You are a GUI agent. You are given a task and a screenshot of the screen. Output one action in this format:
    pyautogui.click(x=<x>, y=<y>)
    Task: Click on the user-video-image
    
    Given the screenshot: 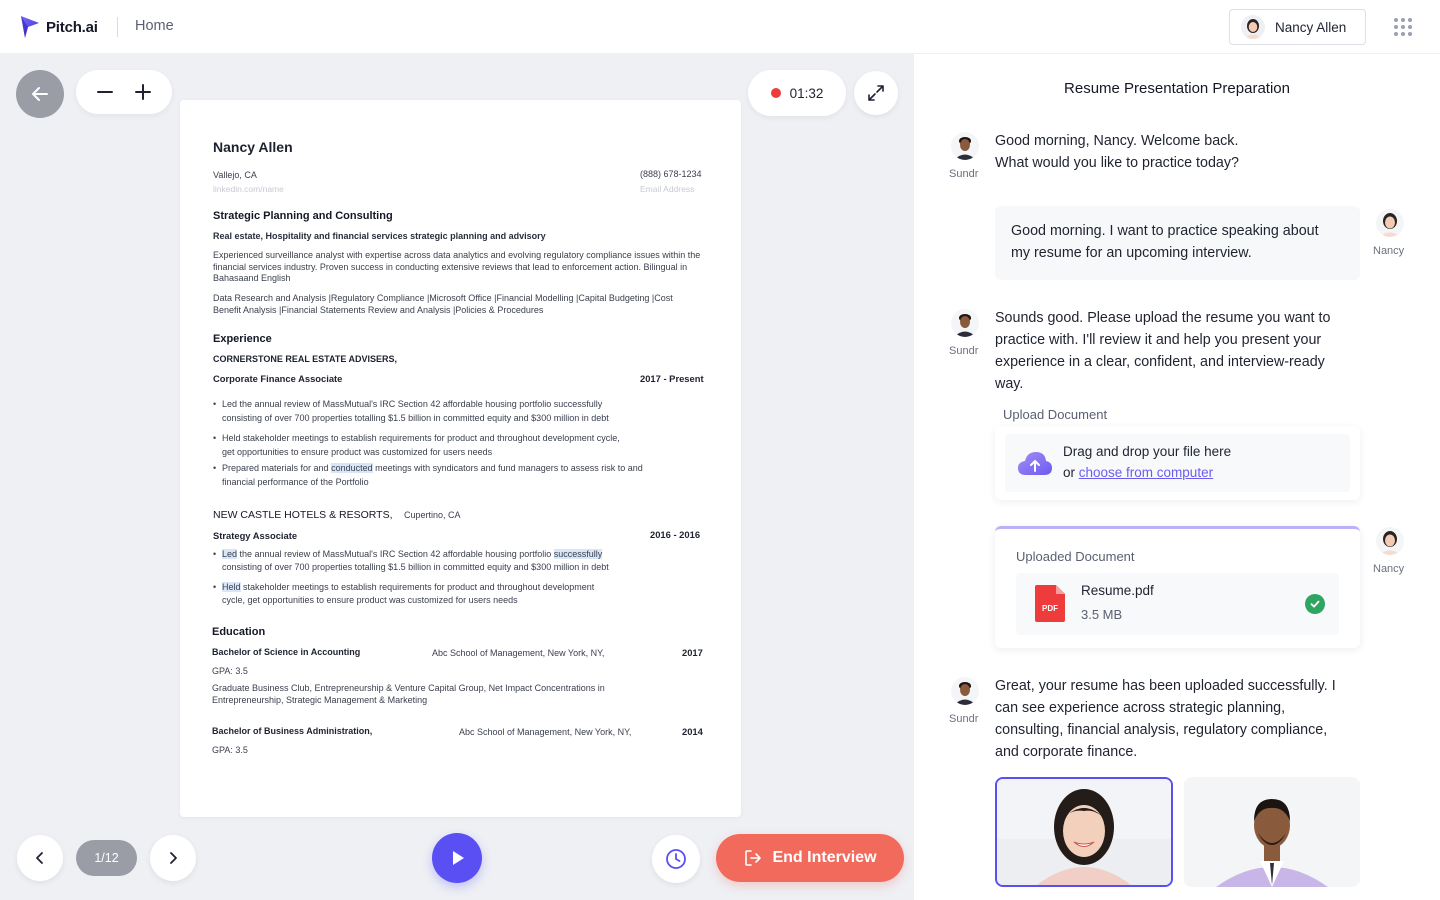 What is the action you would take?
    pyautogui.click(x=1084, y=832)
    